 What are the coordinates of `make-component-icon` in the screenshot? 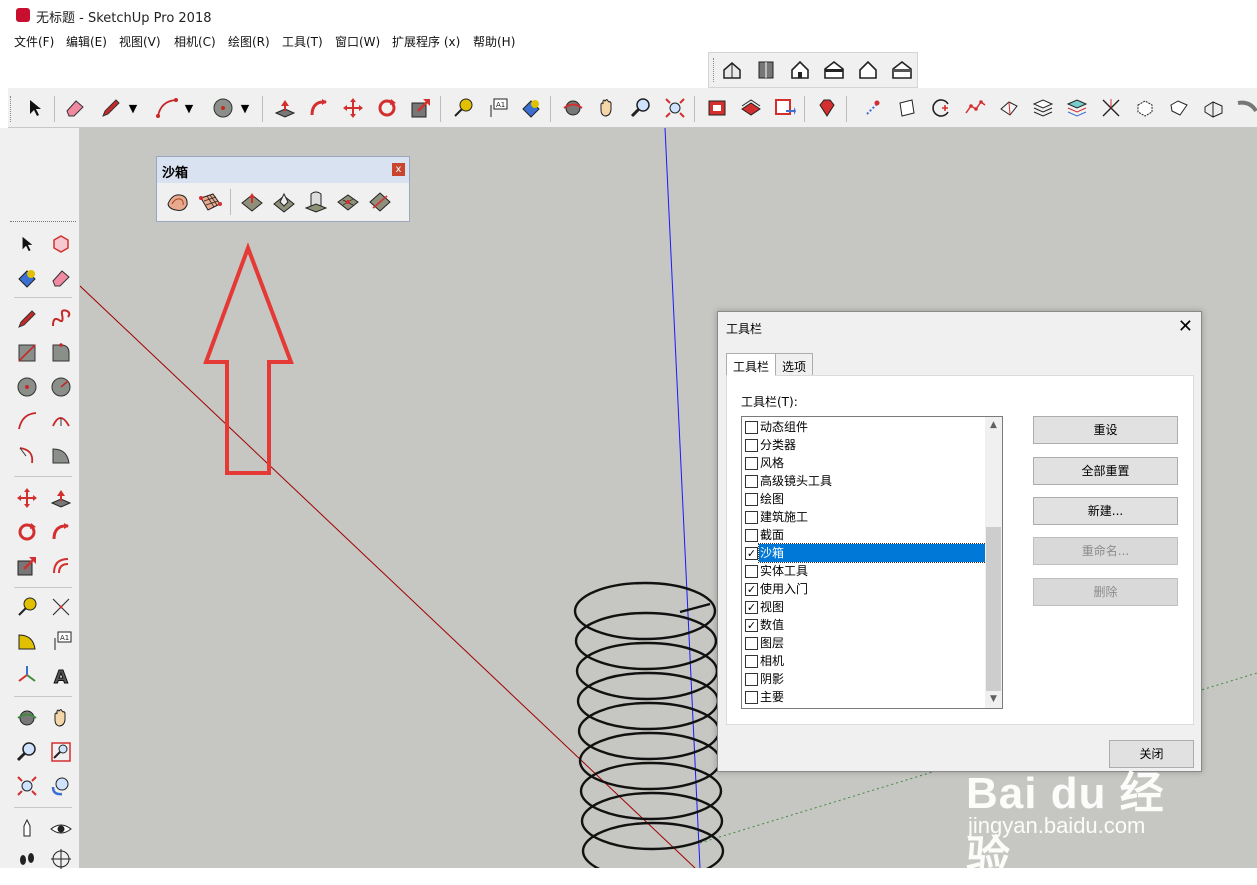 It's located at (61, 244).